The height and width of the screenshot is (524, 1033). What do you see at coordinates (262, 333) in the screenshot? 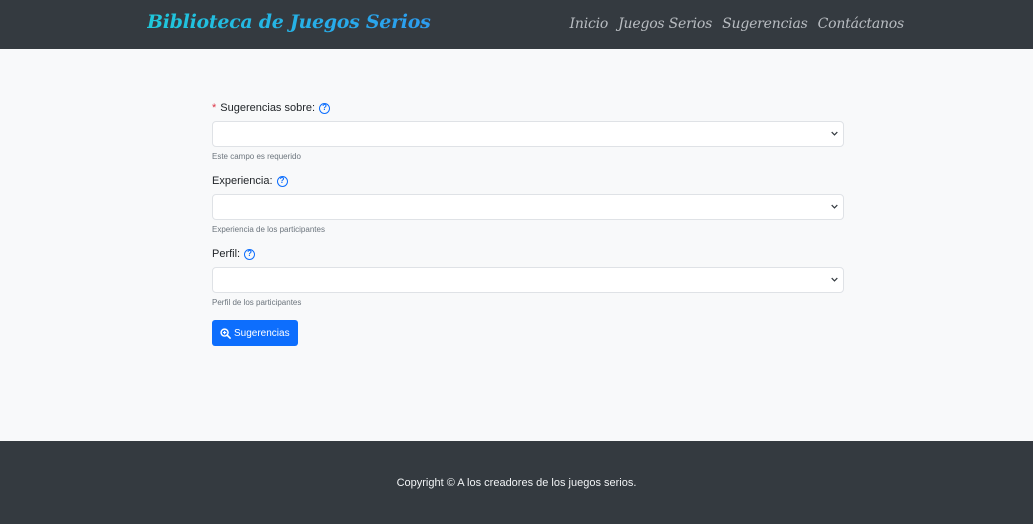
I see `submit-label: Sugerencias` at bounding box center [262, 333].